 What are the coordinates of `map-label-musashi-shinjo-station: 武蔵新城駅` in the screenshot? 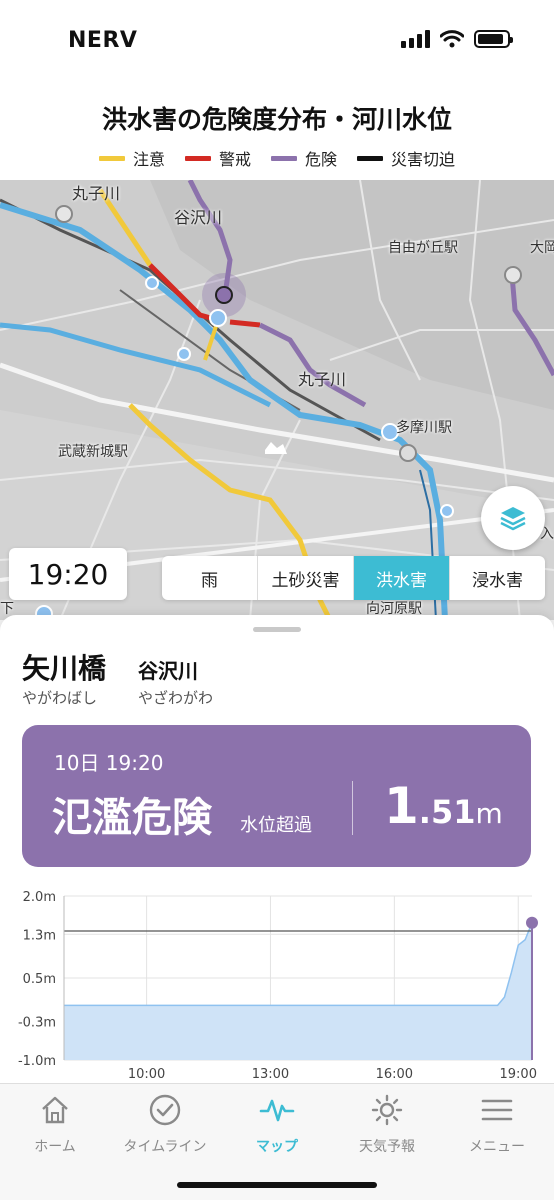 It's located at (93, 452).